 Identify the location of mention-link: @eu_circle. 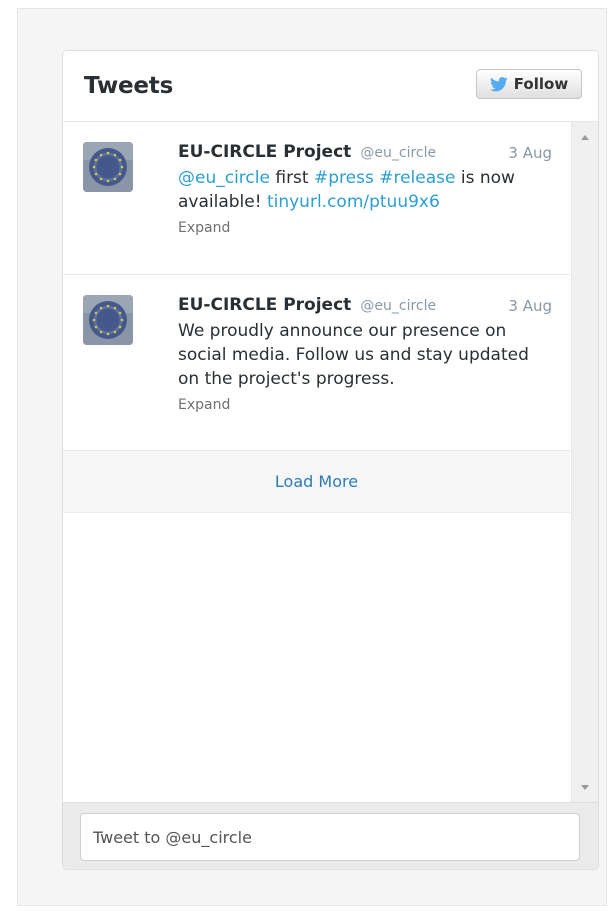
(224, 178).